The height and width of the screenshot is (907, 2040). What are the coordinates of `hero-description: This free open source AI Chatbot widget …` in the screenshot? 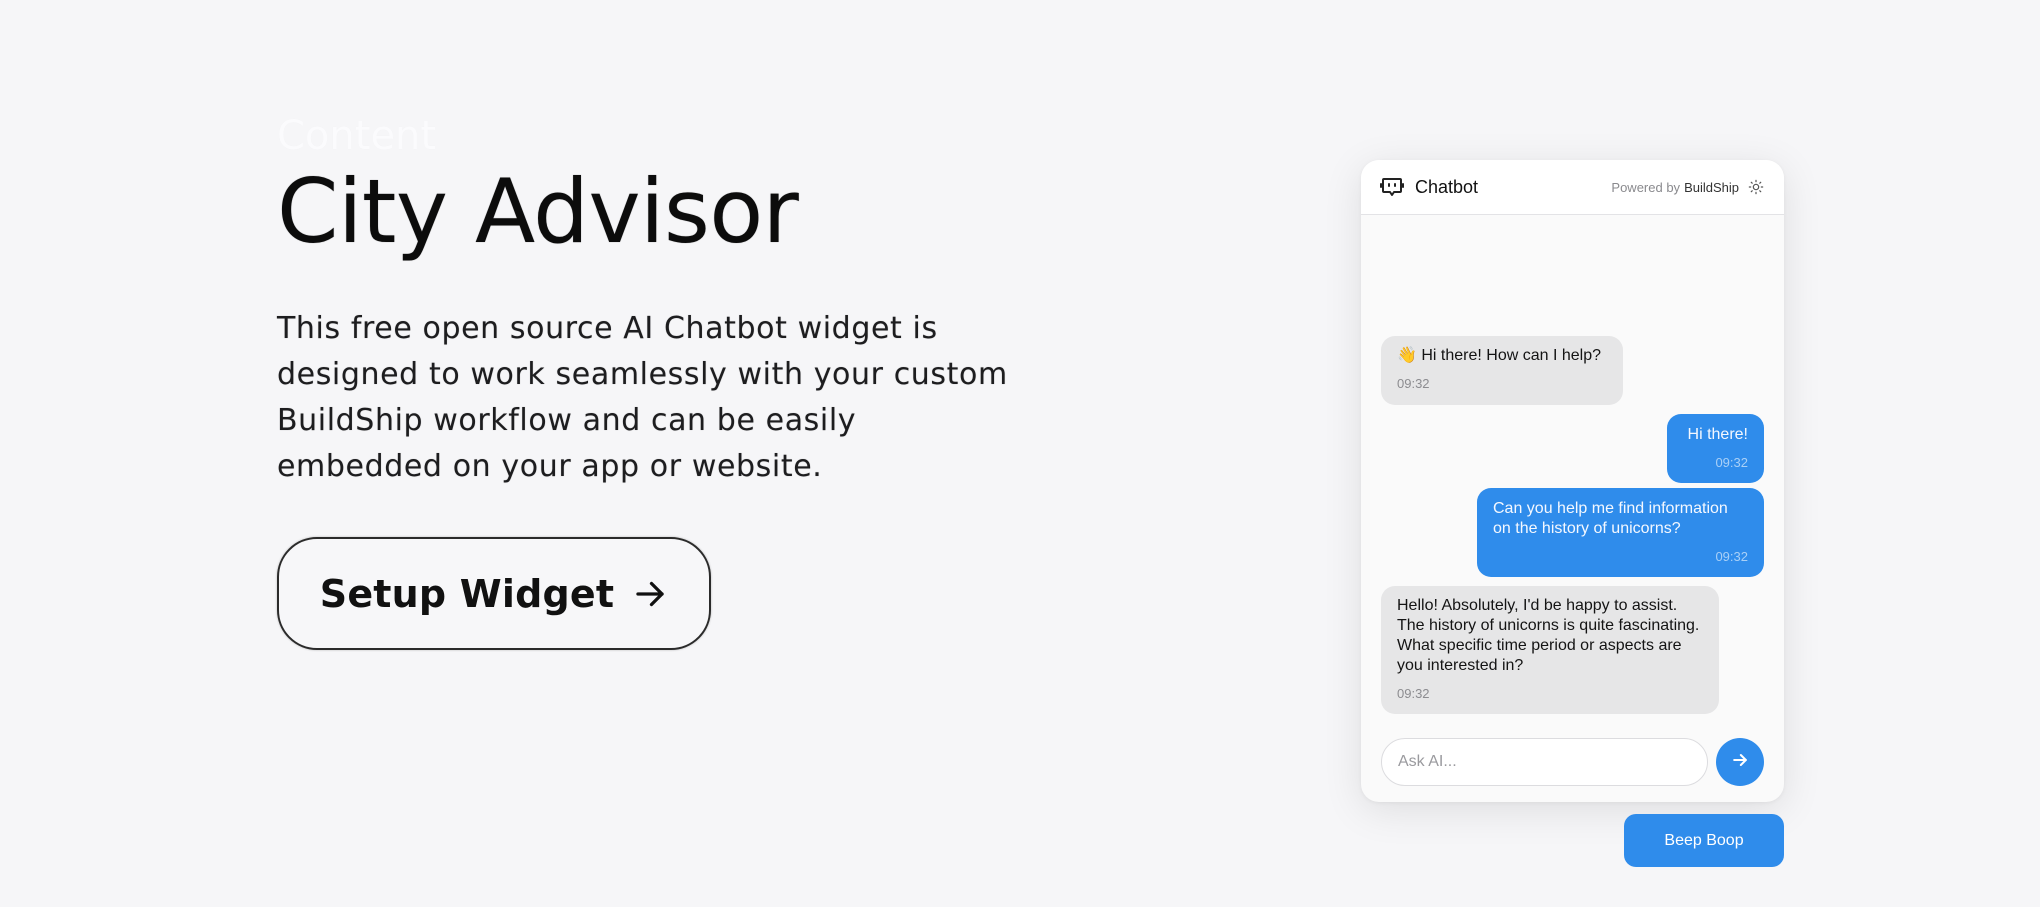 It's located at (642, 397).